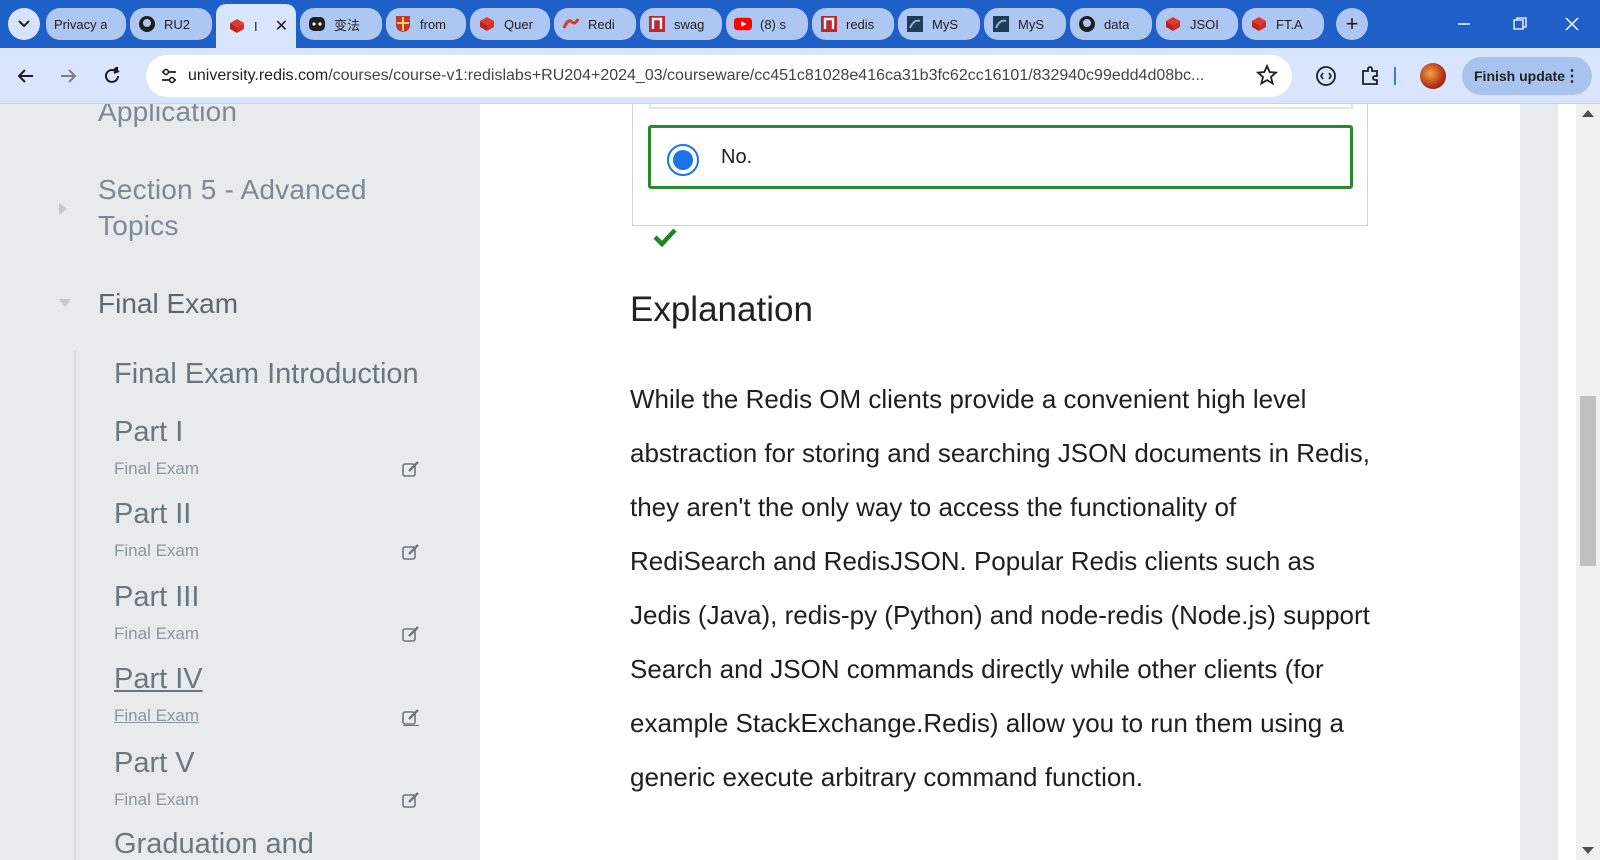 The width and height of the screenshot is (1600, 860). I want to click on tab-mysql-2: MyS, so click(1025, 24).